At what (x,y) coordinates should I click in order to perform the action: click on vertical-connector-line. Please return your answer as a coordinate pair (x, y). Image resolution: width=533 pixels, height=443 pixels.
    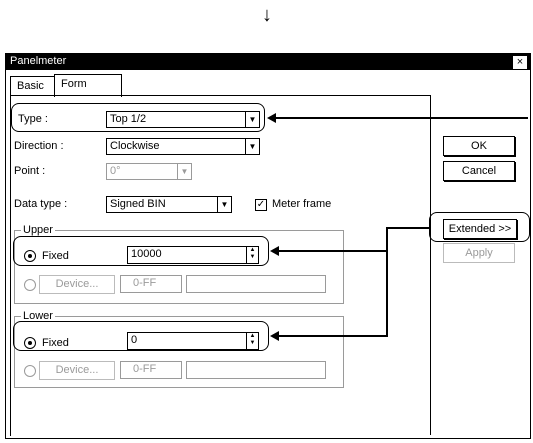
    Looking at the image, I should click on (387, 282).